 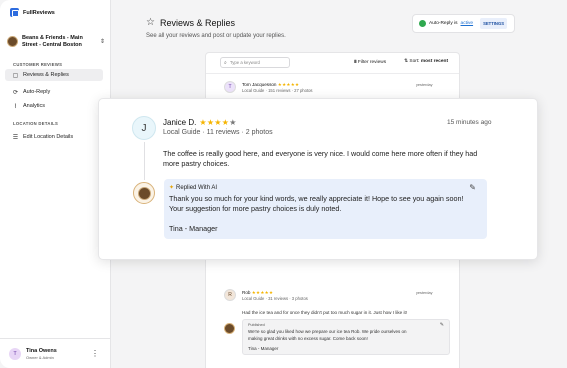 I want to click on location-logo-icon, so click(x=12, y=41).